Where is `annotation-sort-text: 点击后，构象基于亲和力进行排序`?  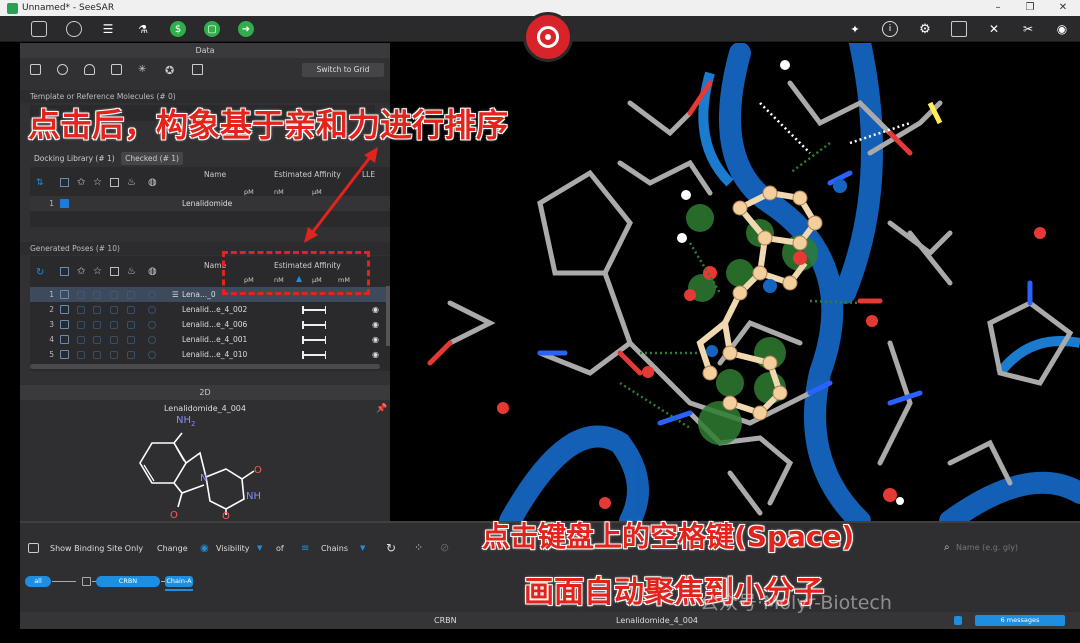
annotation-sort-text: 点击后，构象基于亲和力进行排序 is located at coordinates (268, 125).